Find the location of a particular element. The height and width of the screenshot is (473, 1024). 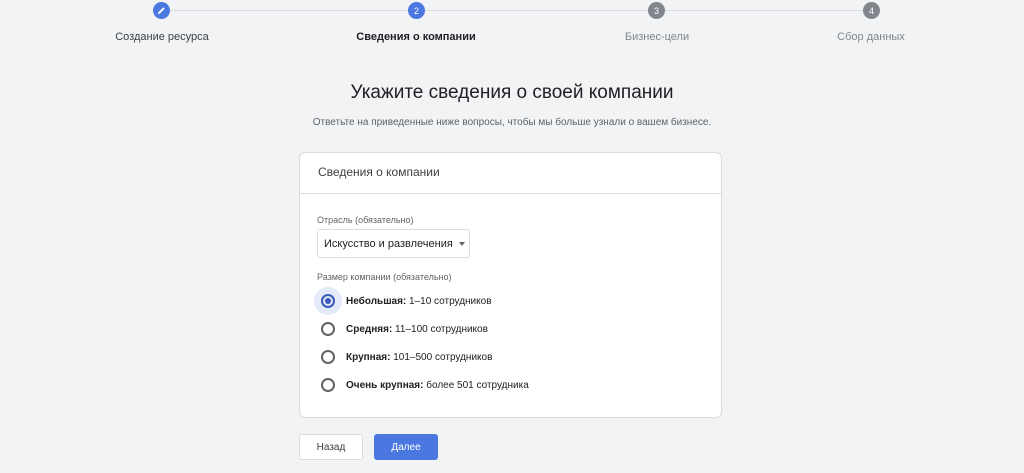

pencil-icon is located at coordinates (161, 11).